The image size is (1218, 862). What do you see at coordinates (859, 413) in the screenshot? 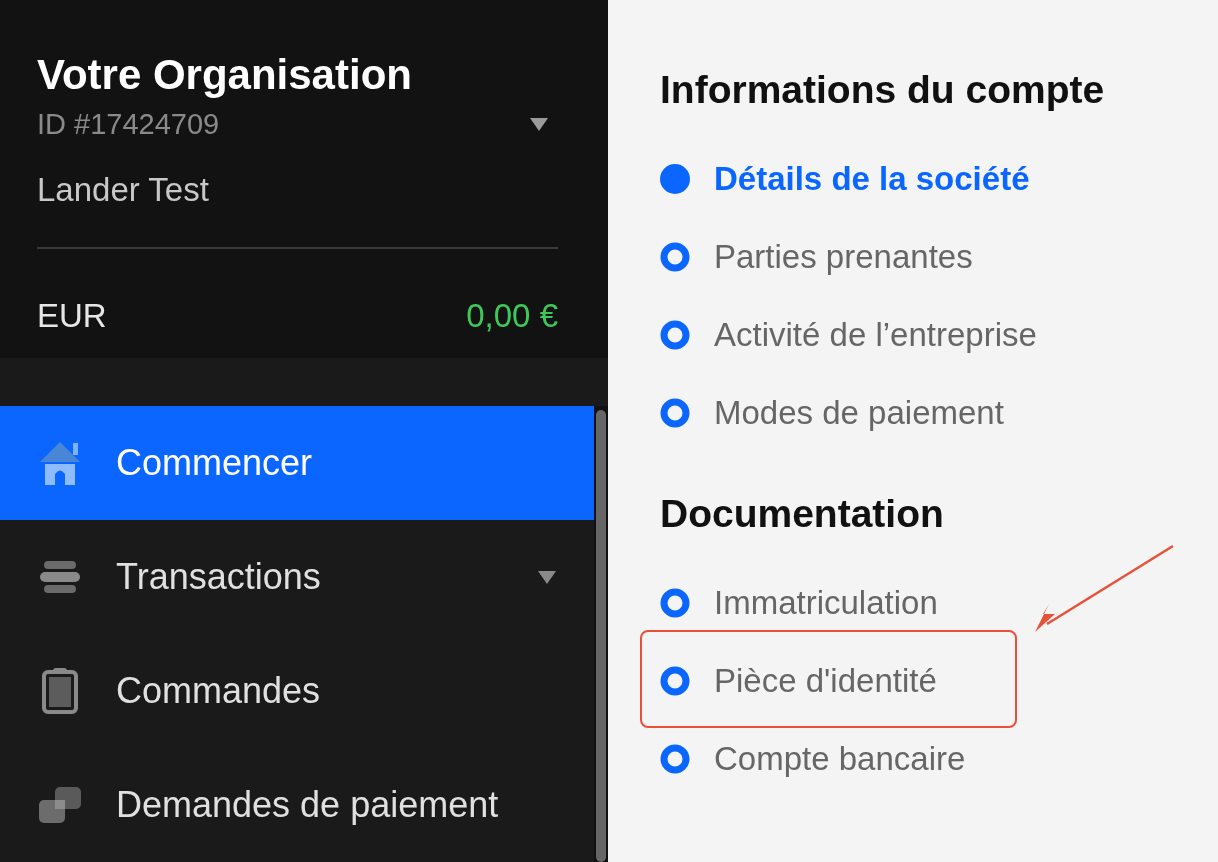
I see `step-link: Modes de paiement` at bounding box center [859, 413].